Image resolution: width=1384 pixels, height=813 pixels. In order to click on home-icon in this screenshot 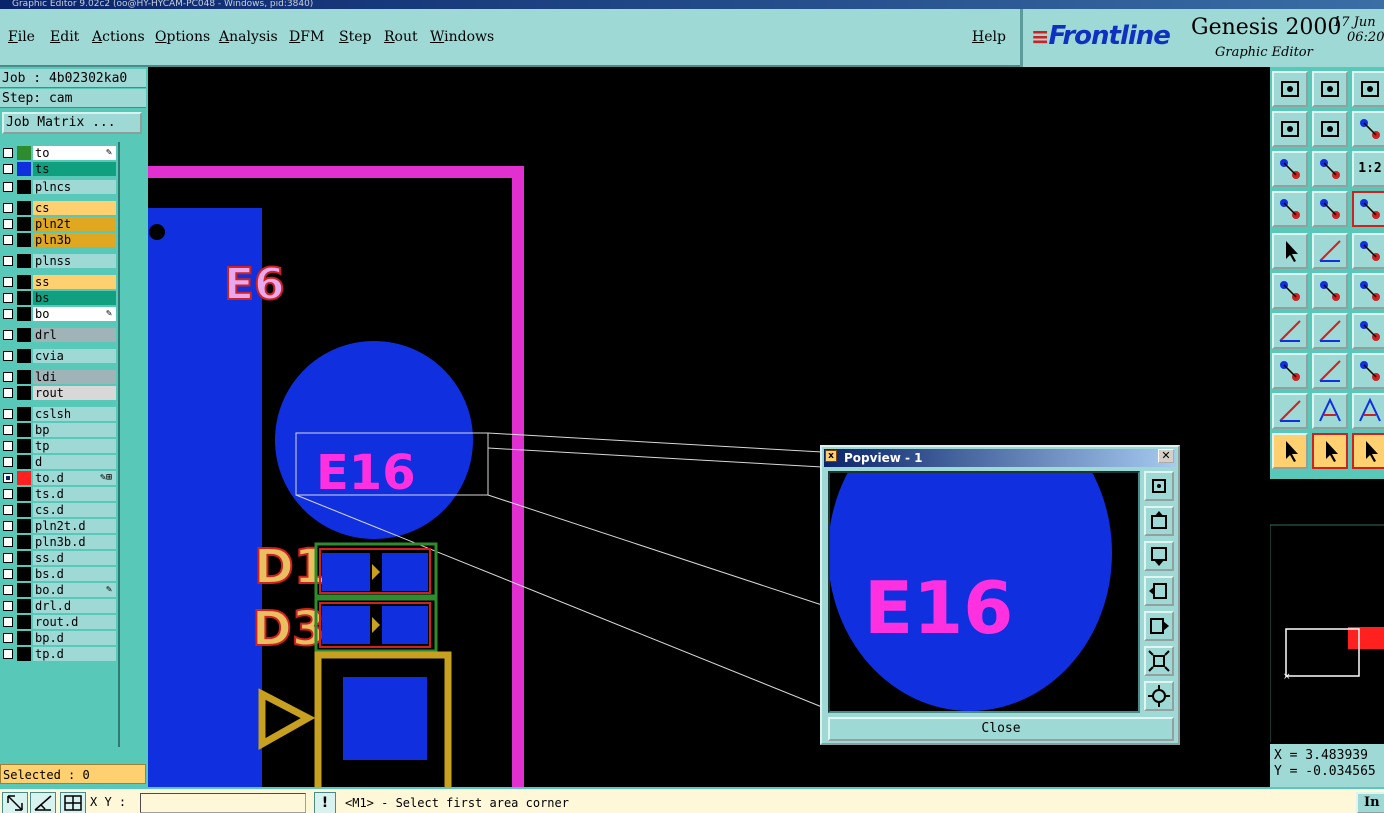, I will do `click(1368, 89)`.